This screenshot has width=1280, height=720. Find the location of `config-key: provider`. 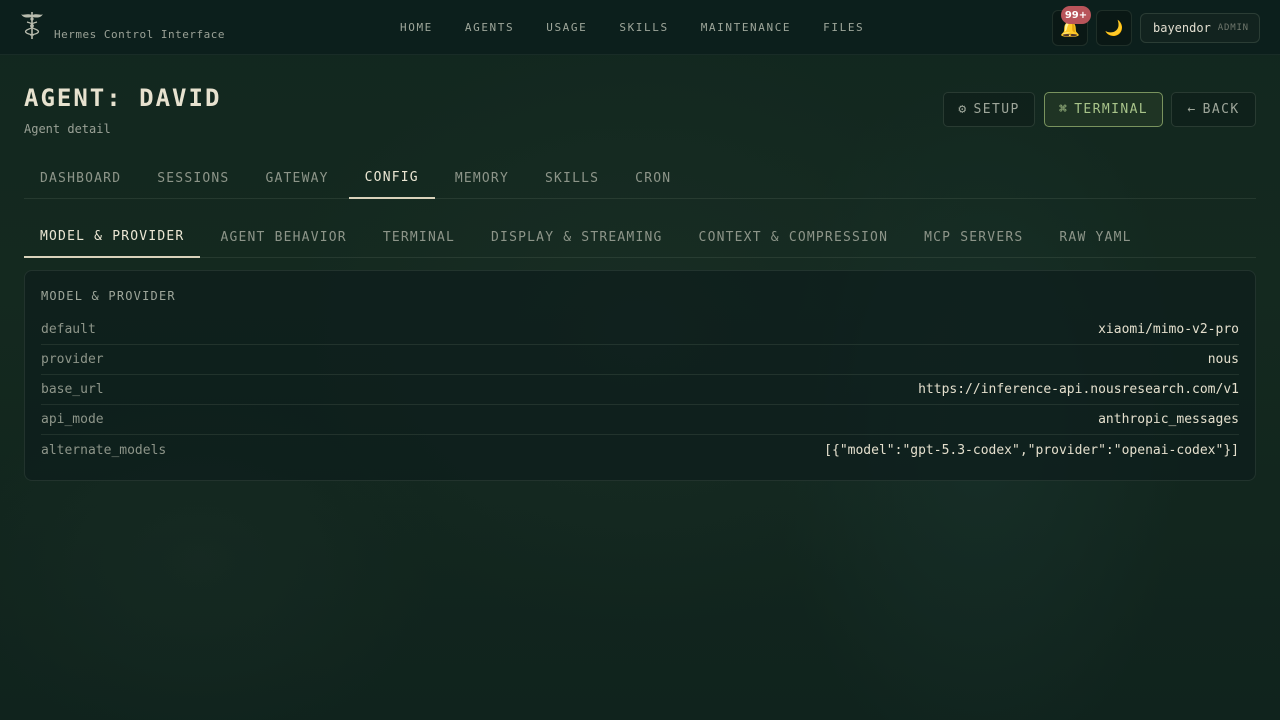

config-key: provider is located at coordinates (72, 359).